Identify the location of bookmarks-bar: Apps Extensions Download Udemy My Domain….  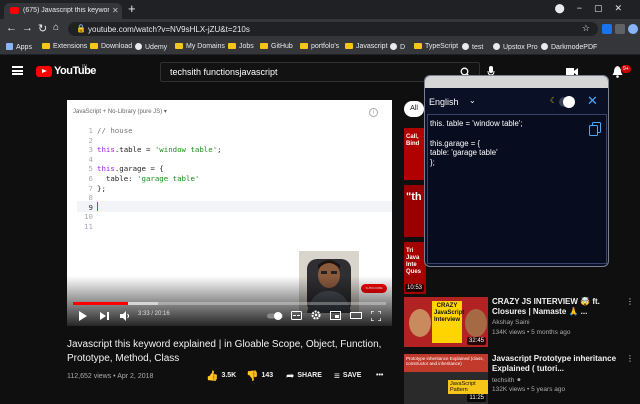
(320, 47).